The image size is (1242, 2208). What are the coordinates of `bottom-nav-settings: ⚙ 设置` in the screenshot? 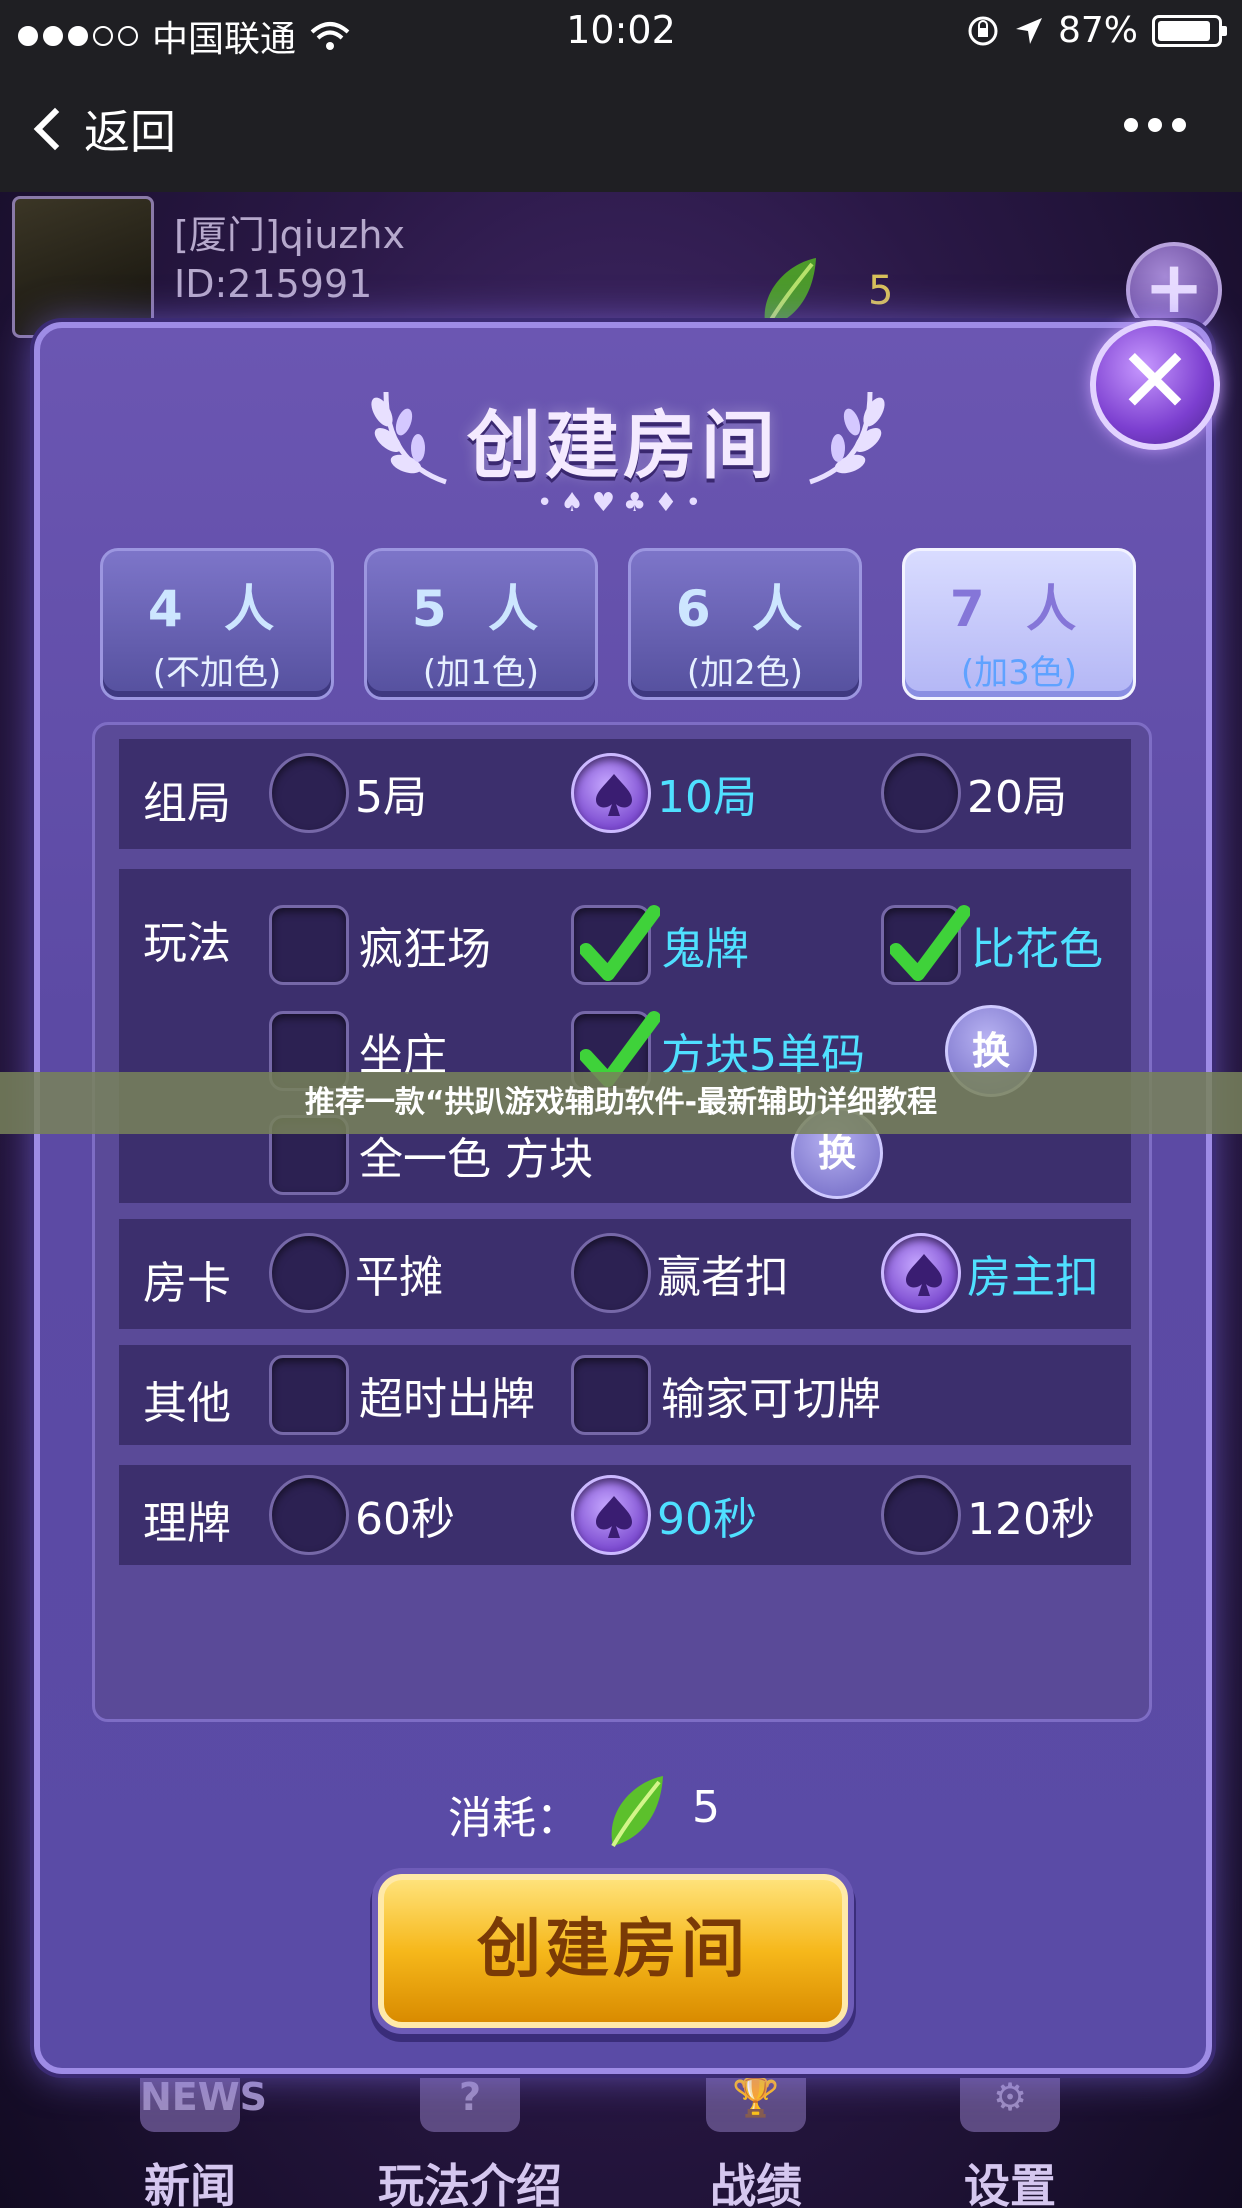 It's located at (1010, 2135).